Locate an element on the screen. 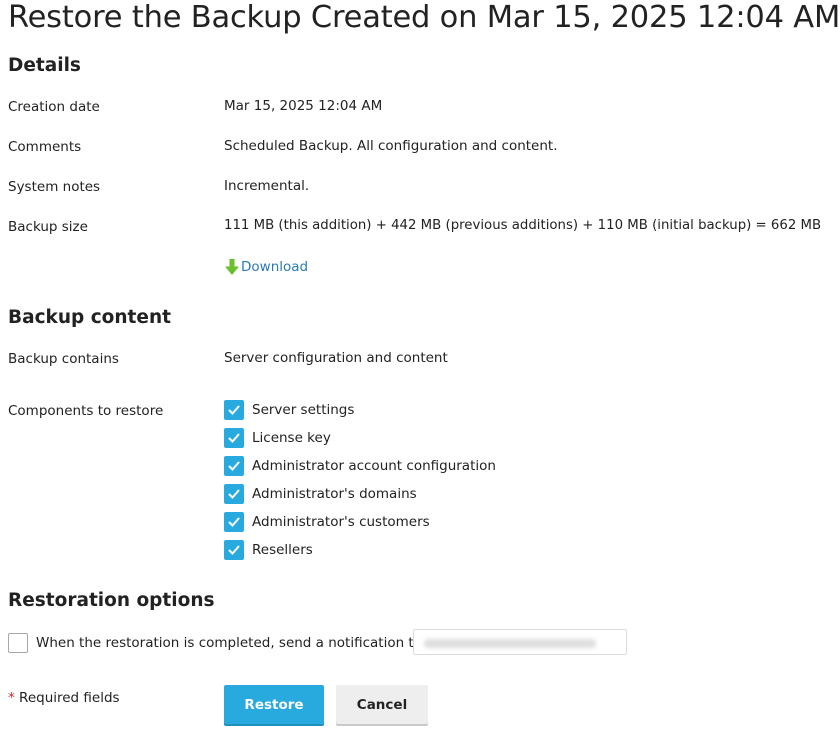 Image resolution: width=840 pixels, height=734 pixels. backup-contains-label: Backup contains is located at coordinates (63, 359).